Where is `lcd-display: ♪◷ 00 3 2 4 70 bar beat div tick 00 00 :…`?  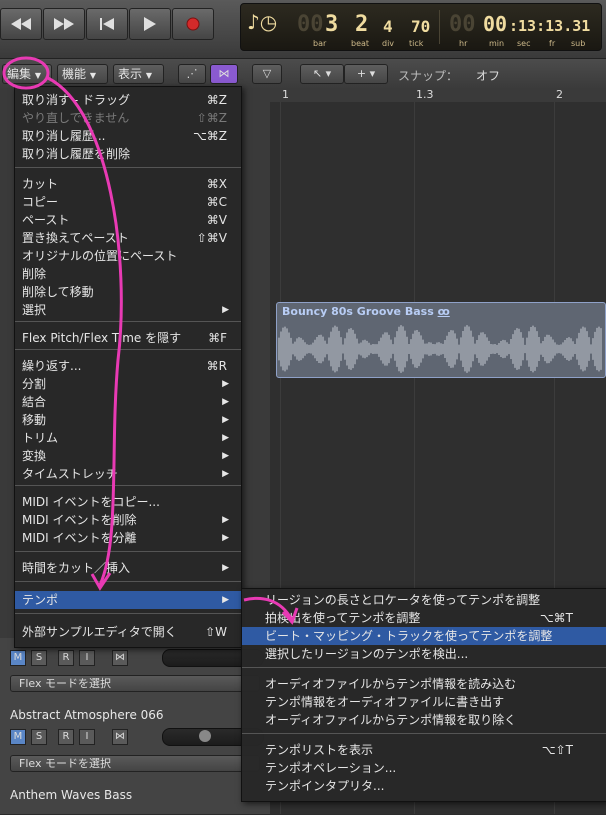 lcd-display: ♪◷ 00 3 2 4 70 bar beat div tick 00 00 :… is located at coordinates (421, 27).